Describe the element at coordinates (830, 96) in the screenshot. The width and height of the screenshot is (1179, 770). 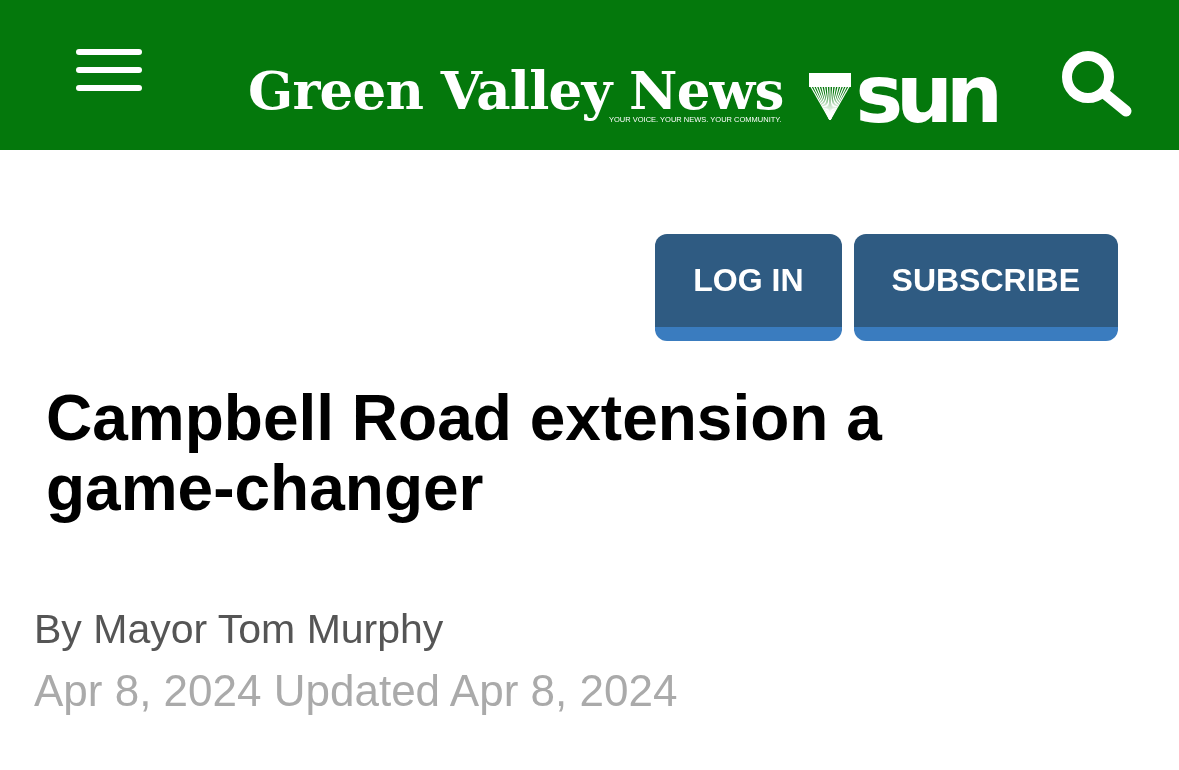
I see `sunburst-icon` at that location.